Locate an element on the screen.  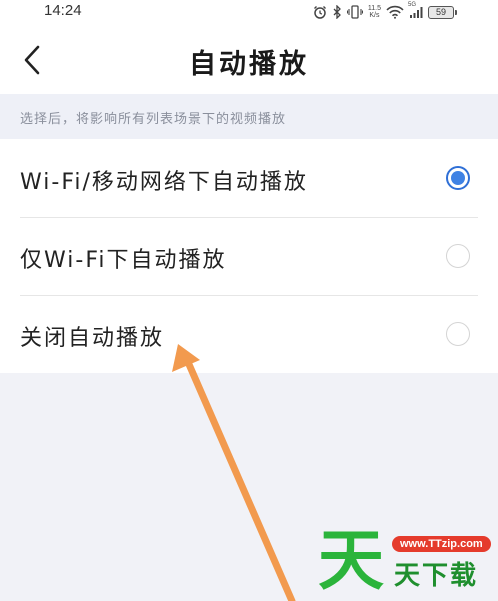
hint-band: 选择后，将影响所有列表场景下的视频播放 is located at coordinates (249, 116).